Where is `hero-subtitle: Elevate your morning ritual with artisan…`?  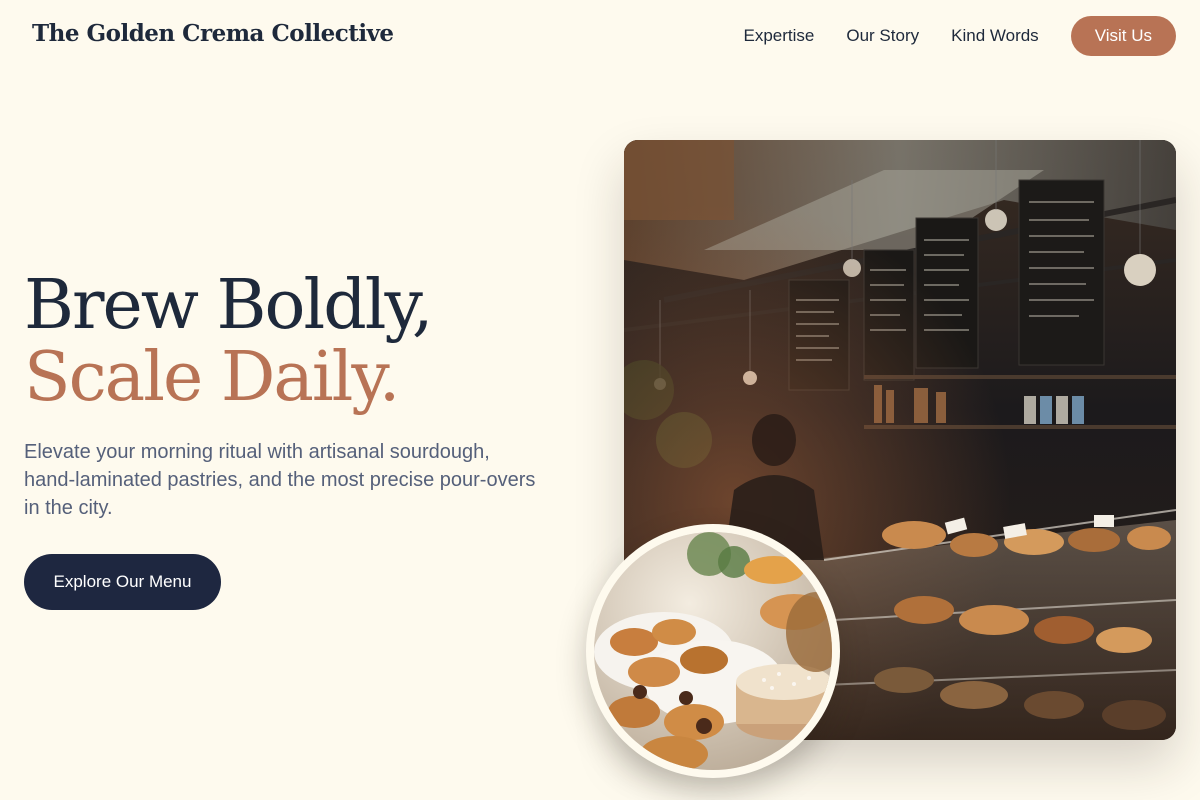 hero-subtitle: Elevate your morning ritual with artisan… is located at coordinates (280, 480).